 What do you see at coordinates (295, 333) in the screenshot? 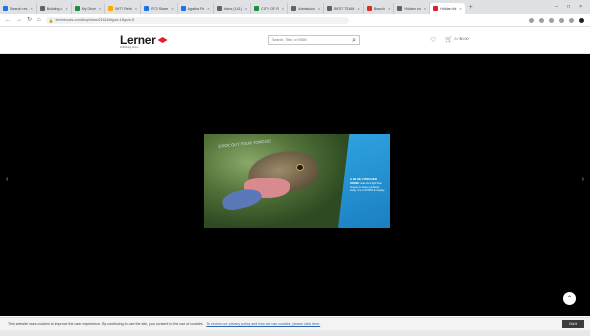
I see `bottom-strip` at bounding box center [295, 333].